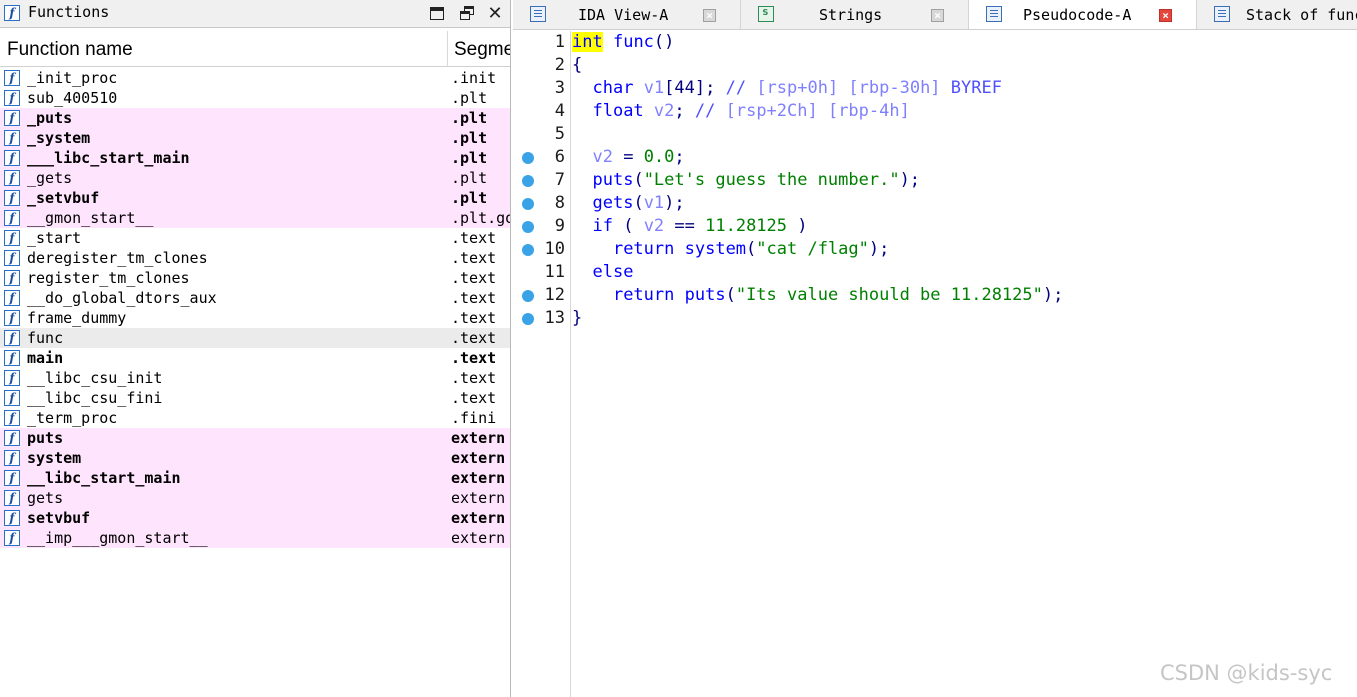 The height and width of the screenshot is (697, 1357). What do you see at coordinates (654, 88) in the screenshot?
I see `code-token: v1` at bounding box center [654, 88].